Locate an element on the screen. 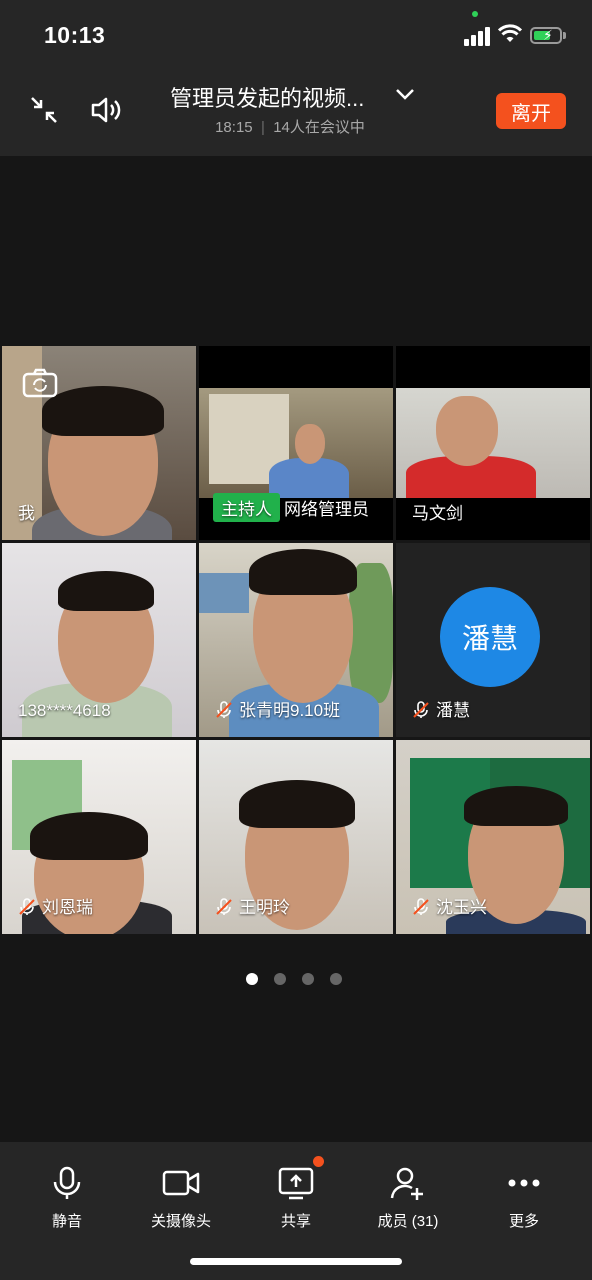 This screenshot has width=592, height=1280. more-label: 更多 is located at coordinates (523, 1221).